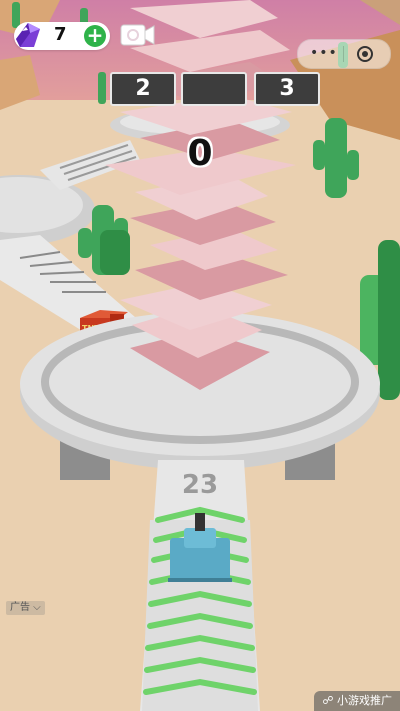 The image size is (400, 711). Describe the element at coordinates (200, 153) in the screenshot. I see `score: 0` at that location.